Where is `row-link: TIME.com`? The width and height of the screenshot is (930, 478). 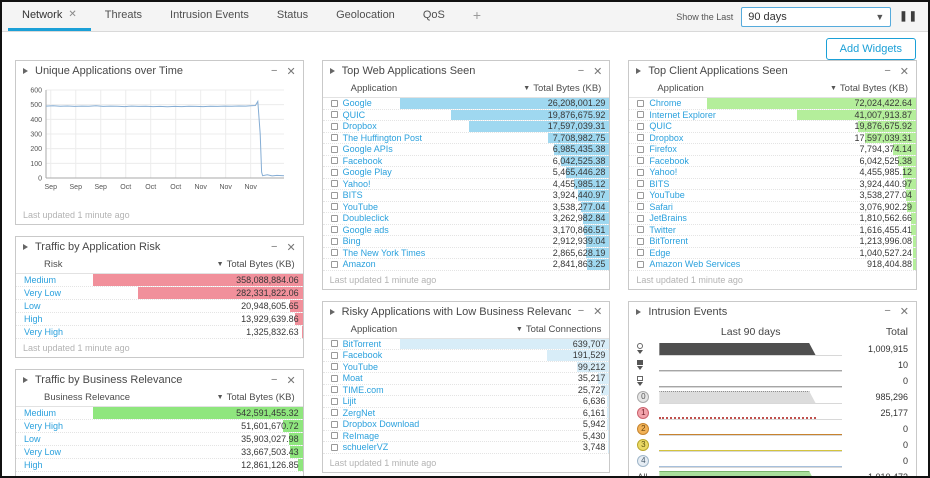
row-link: TIME.com is located at coordinates (363, 390).